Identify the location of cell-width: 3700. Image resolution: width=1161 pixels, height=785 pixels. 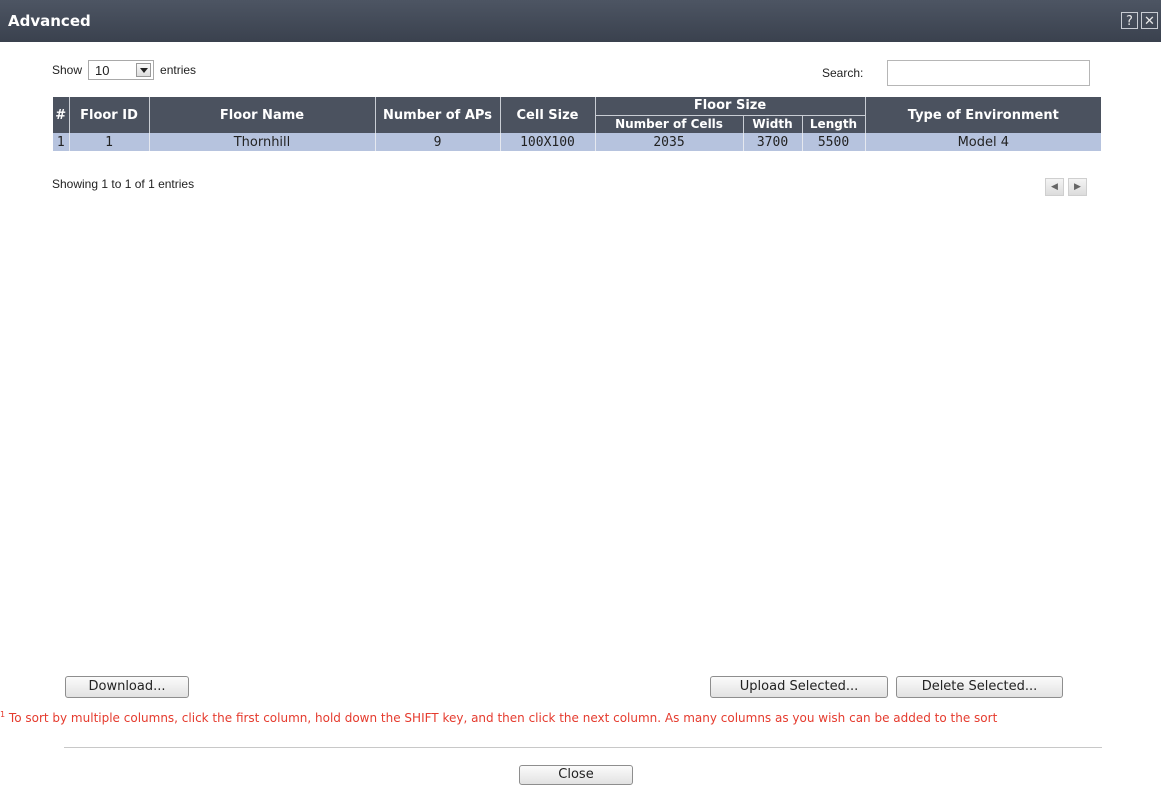
(773, 142).